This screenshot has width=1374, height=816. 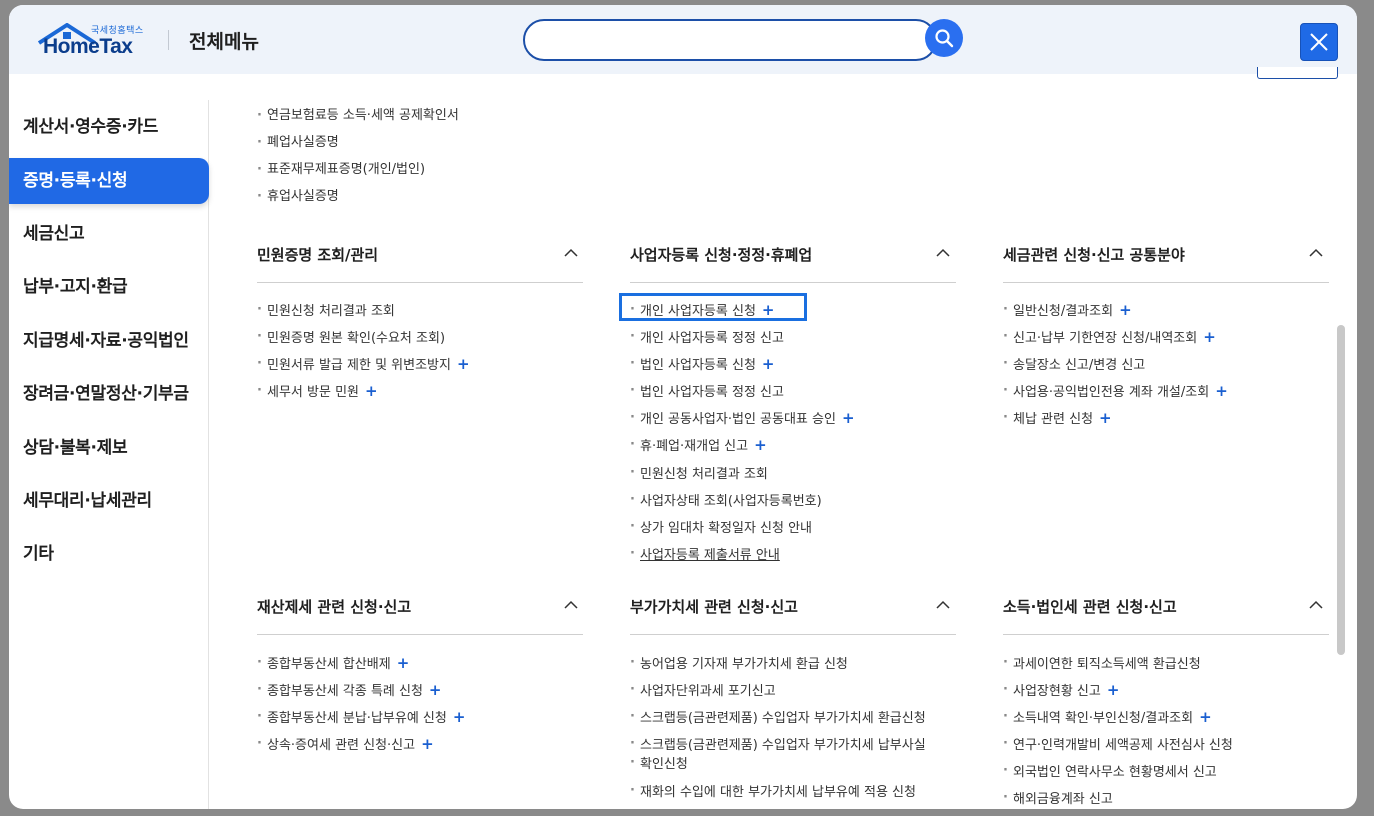 I want to click on list-item: 신고·납부 기한연장 신청/내역조회 +, so click(x=1109, y=338).